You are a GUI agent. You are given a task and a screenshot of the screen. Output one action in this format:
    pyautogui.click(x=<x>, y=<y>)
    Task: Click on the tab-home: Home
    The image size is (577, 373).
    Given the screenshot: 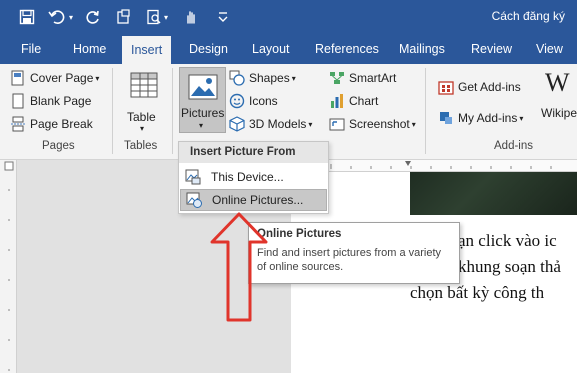 What is the action you would take?
    pyautogui.click(x=89, y=49)
    